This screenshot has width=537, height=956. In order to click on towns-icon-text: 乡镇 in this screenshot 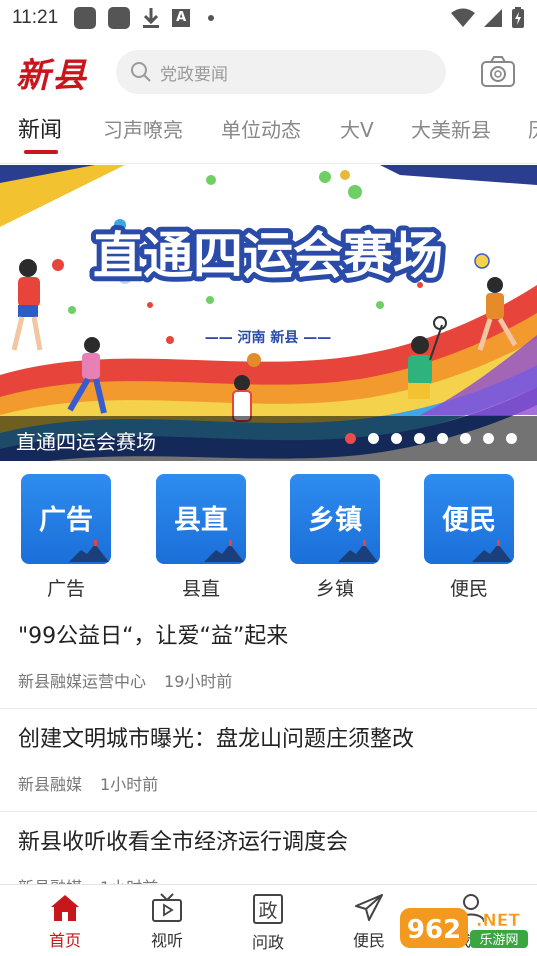, I will do `click(335, 520)`.